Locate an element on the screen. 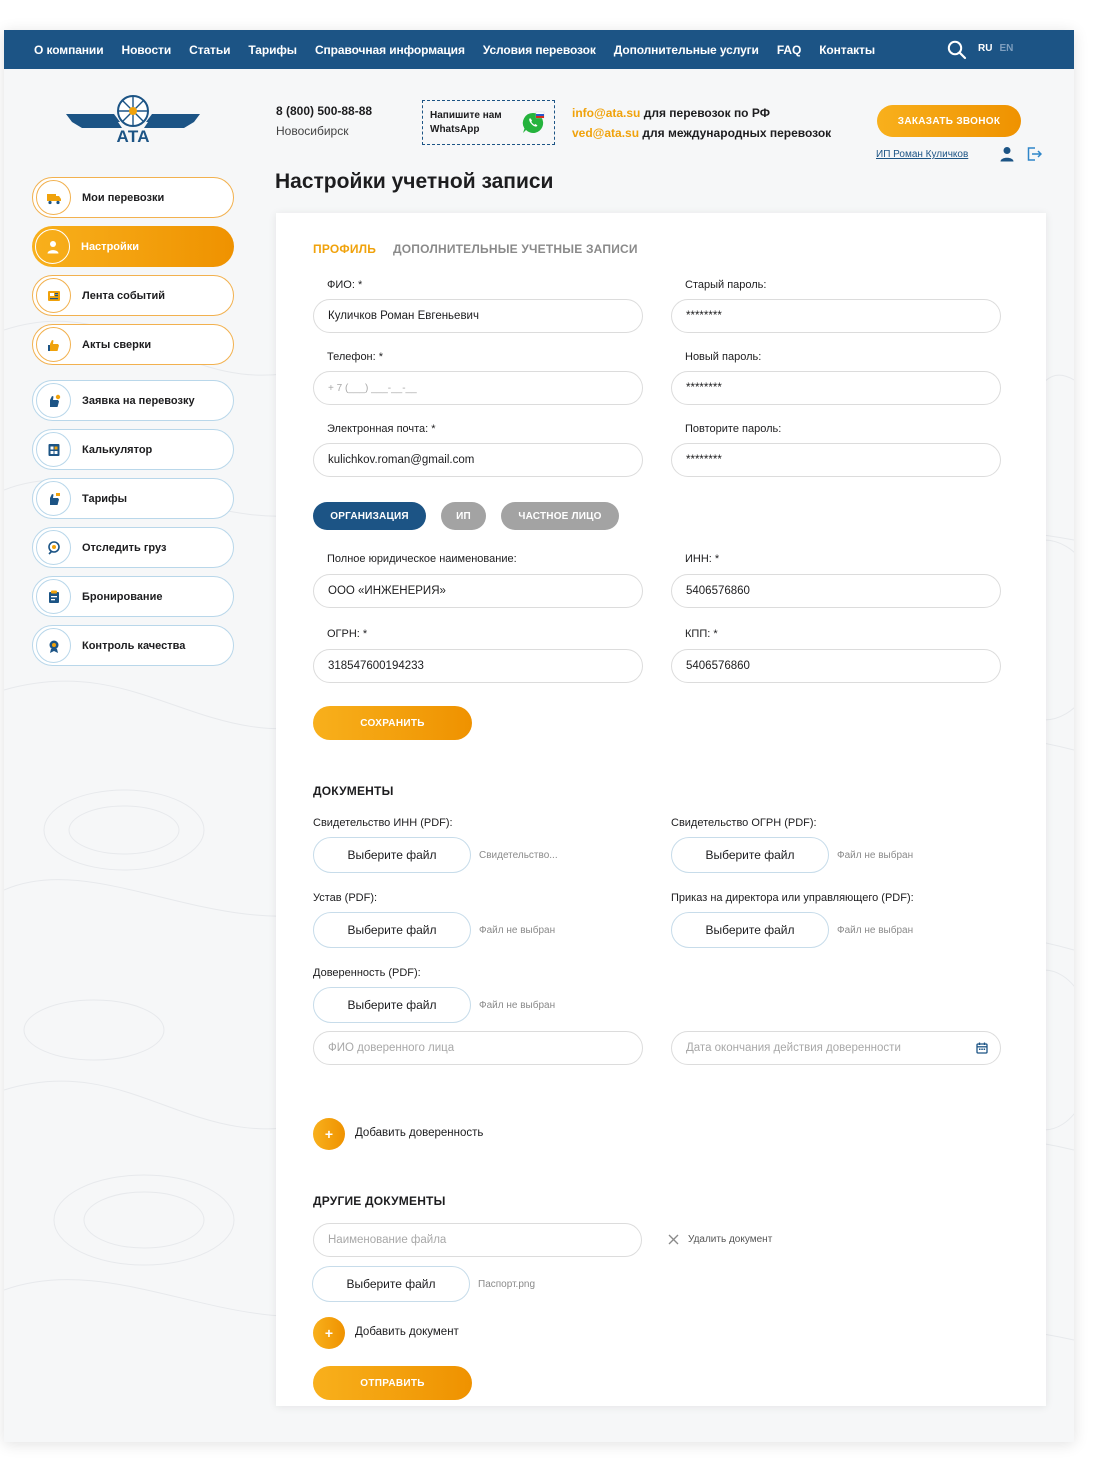 This screenshot has height=1473, width=1104. sidebar-item-track-cargo: Отследить груз is located at coordinates (133, 547).